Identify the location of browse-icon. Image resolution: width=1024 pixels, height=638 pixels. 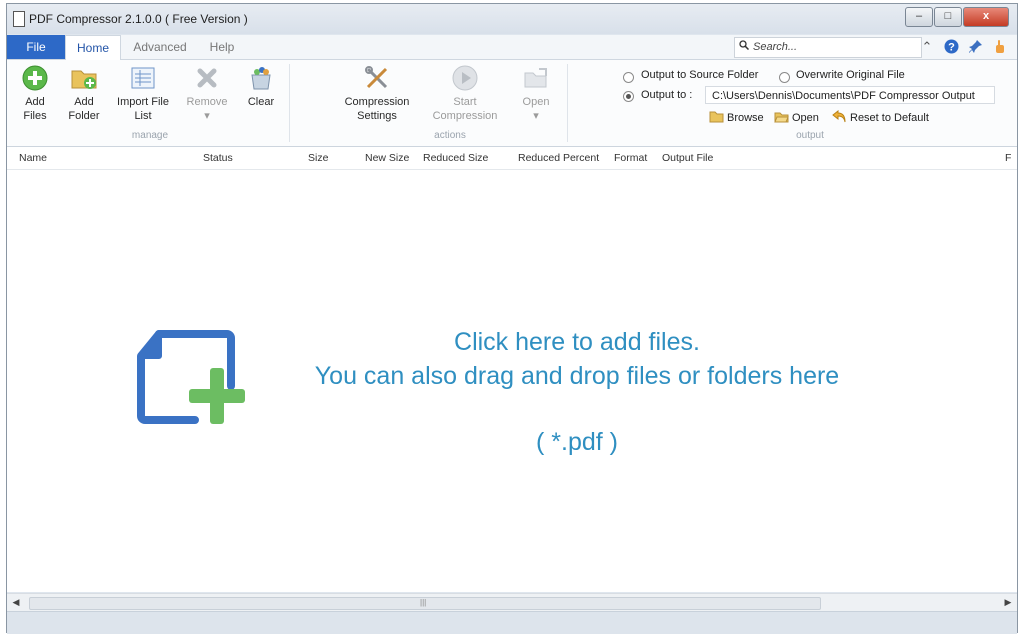
(716, 118).